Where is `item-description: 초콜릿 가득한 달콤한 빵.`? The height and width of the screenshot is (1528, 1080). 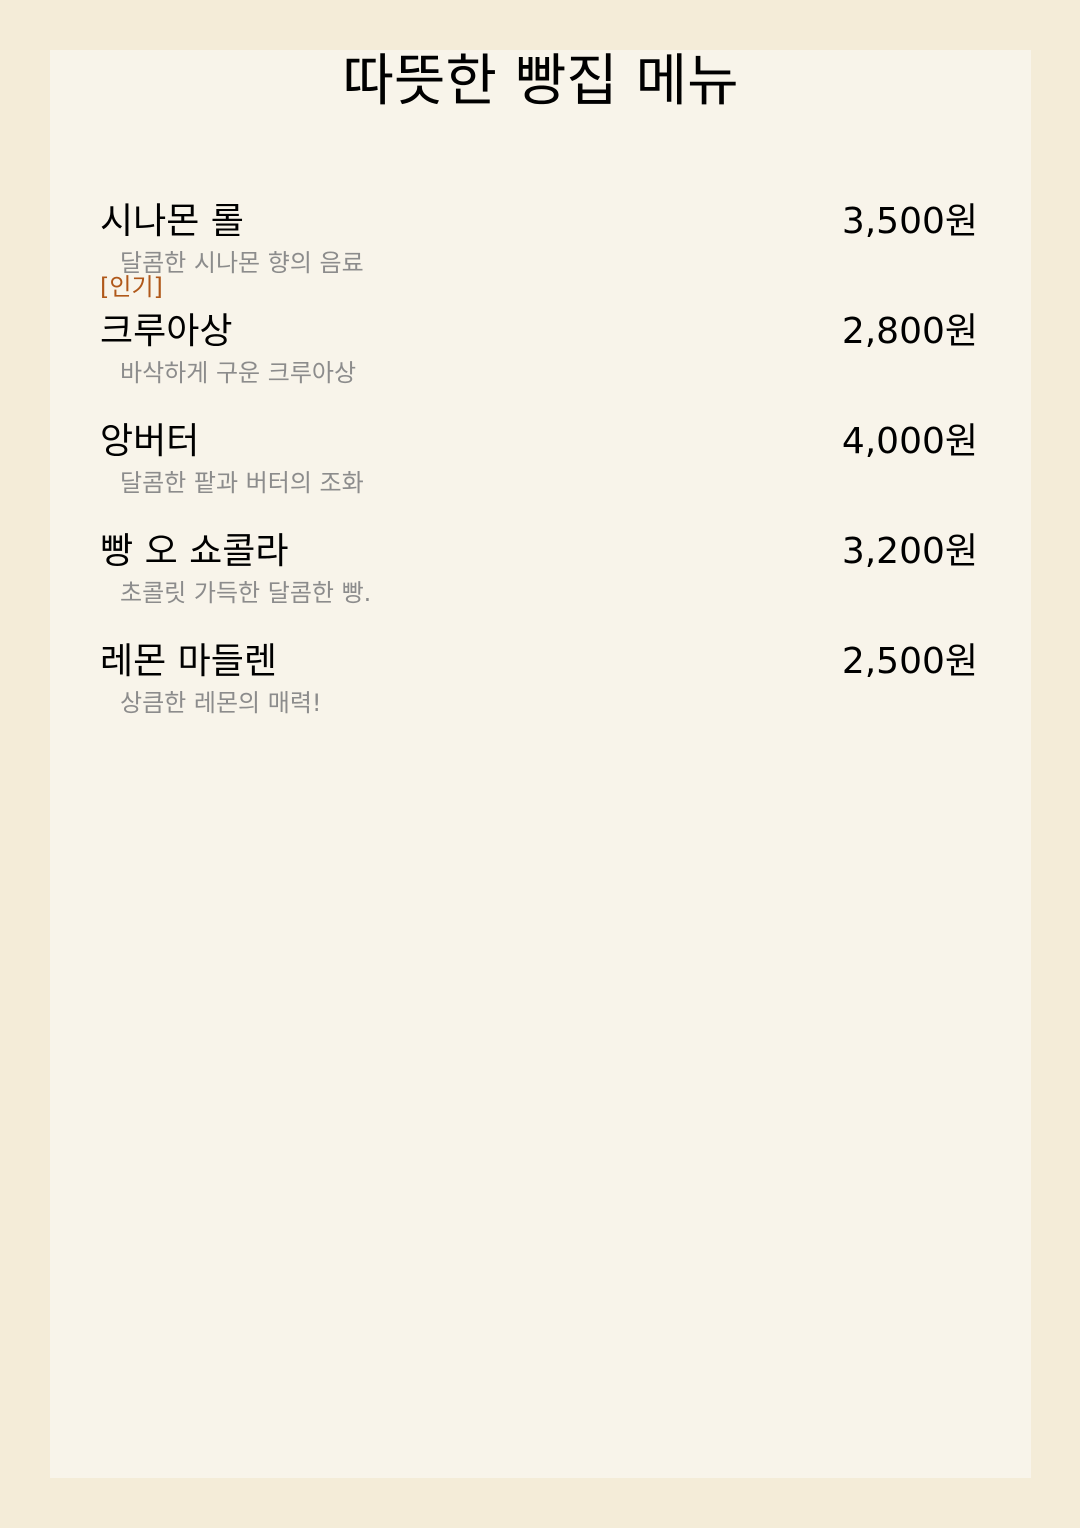 item-description: 초콜릿 가득한 달콤한 빵. is located at coordinates (246, 593).